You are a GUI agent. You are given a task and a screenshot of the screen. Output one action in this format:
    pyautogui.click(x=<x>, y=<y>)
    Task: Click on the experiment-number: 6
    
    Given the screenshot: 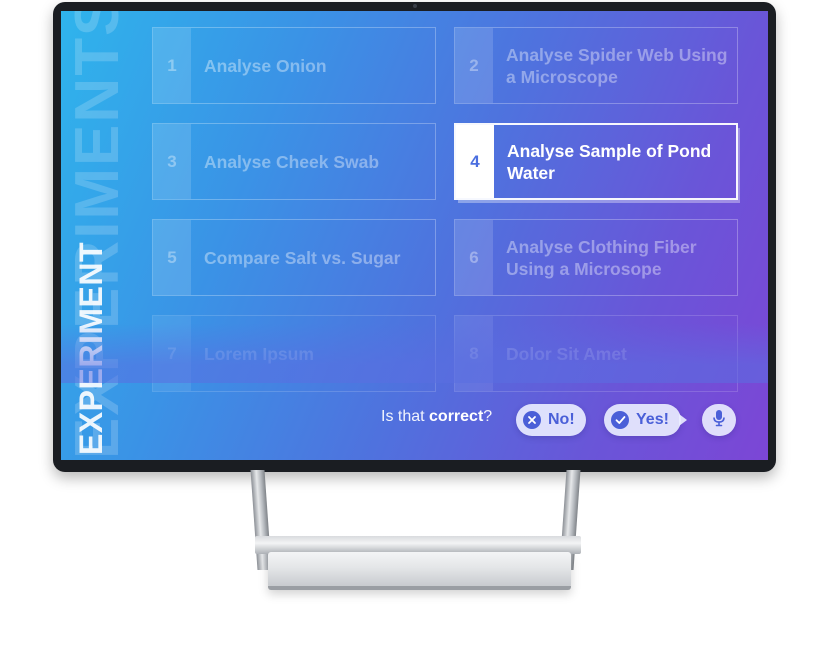 What is the action you would take?
    pyautogui.click(x=474, y=257)
    